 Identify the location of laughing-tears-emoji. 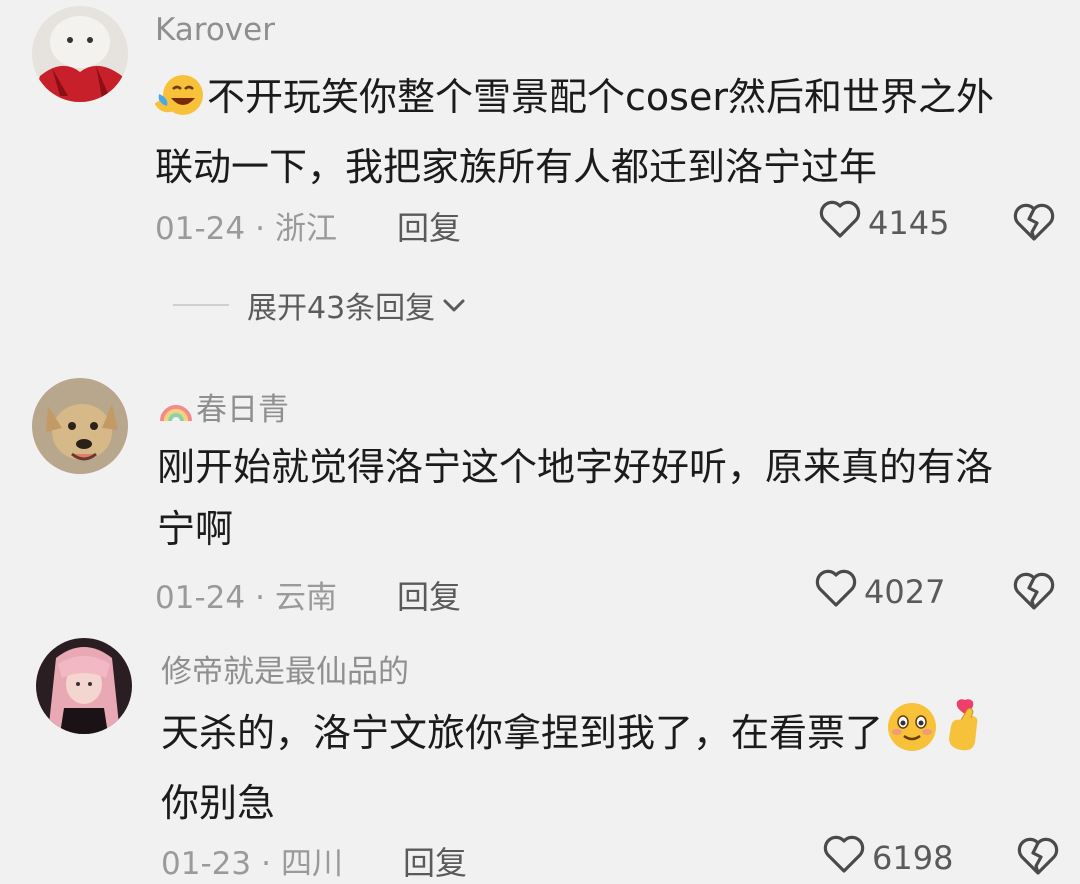
(180, 104).